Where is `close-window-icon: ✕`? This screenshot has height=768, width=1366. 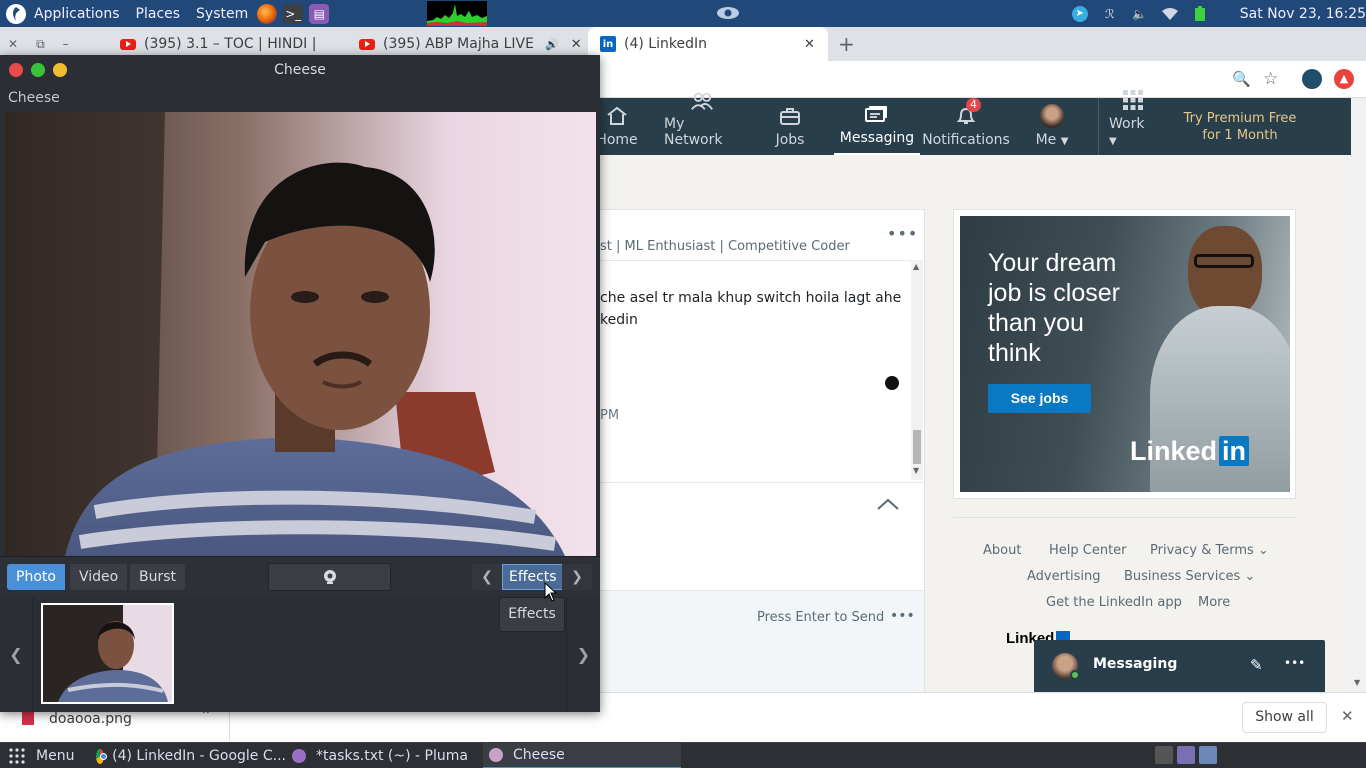 close-window-icon: ✕ is located at coordinates (13, 44).